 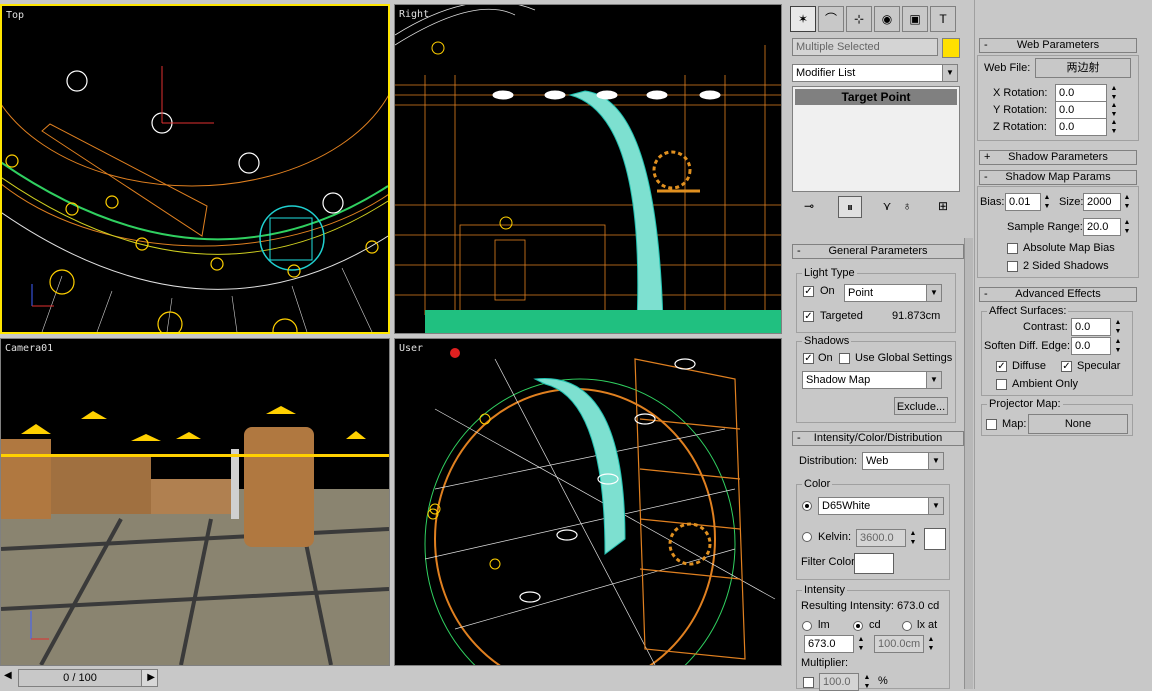 What do you see at coordinates (1058, 294) in the screenshot?
I see `advanced-effects-rollout: - Advanced Effects` at bounding box center [1058, 294].